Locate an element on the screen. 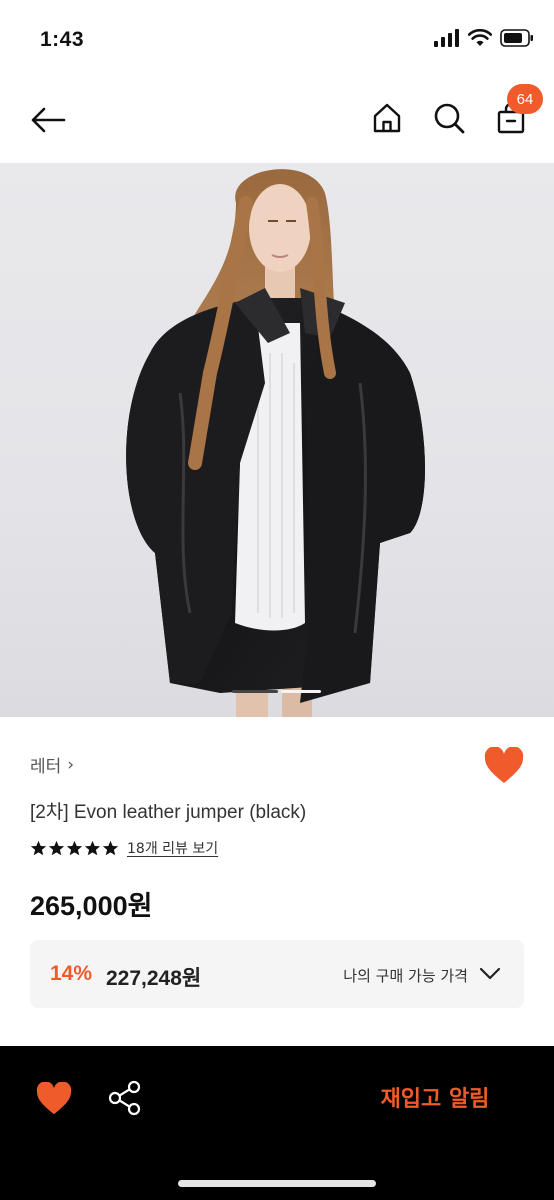 Image resolution: width=554 pixels, height=1200 pixels. share-button is located at coordinates (125, 1098).